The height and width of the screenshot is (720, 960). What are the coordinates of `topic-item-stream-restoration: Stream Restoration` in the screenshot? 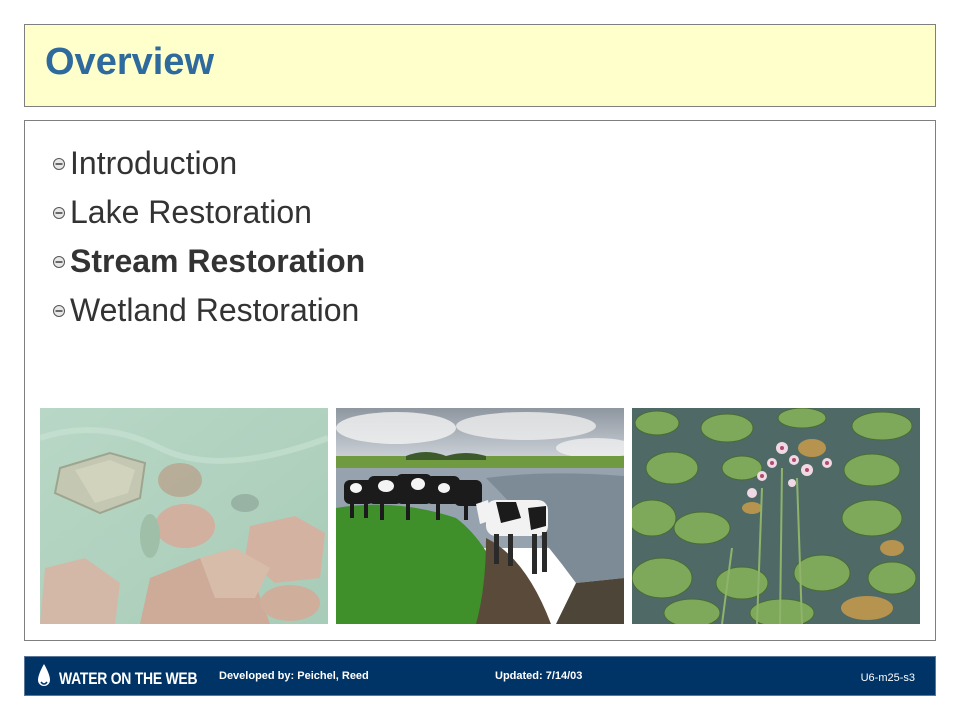 It's located at (207, 261).